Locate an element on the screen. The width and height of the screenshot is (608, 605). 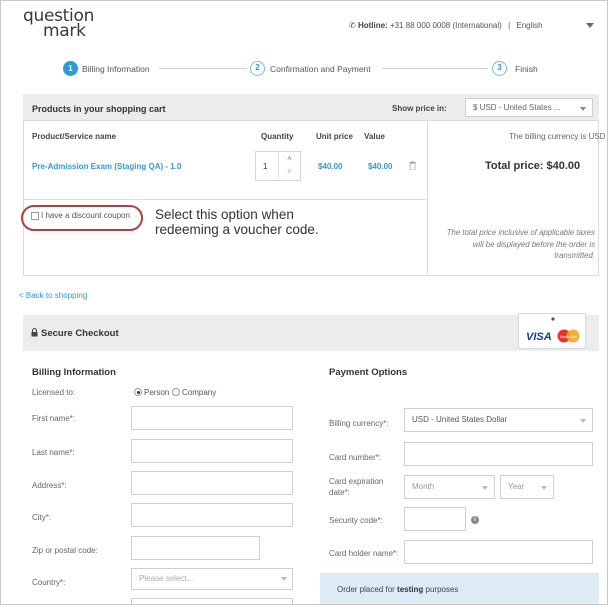
unit-price: $40.00 is located at coordinates (330, 166).